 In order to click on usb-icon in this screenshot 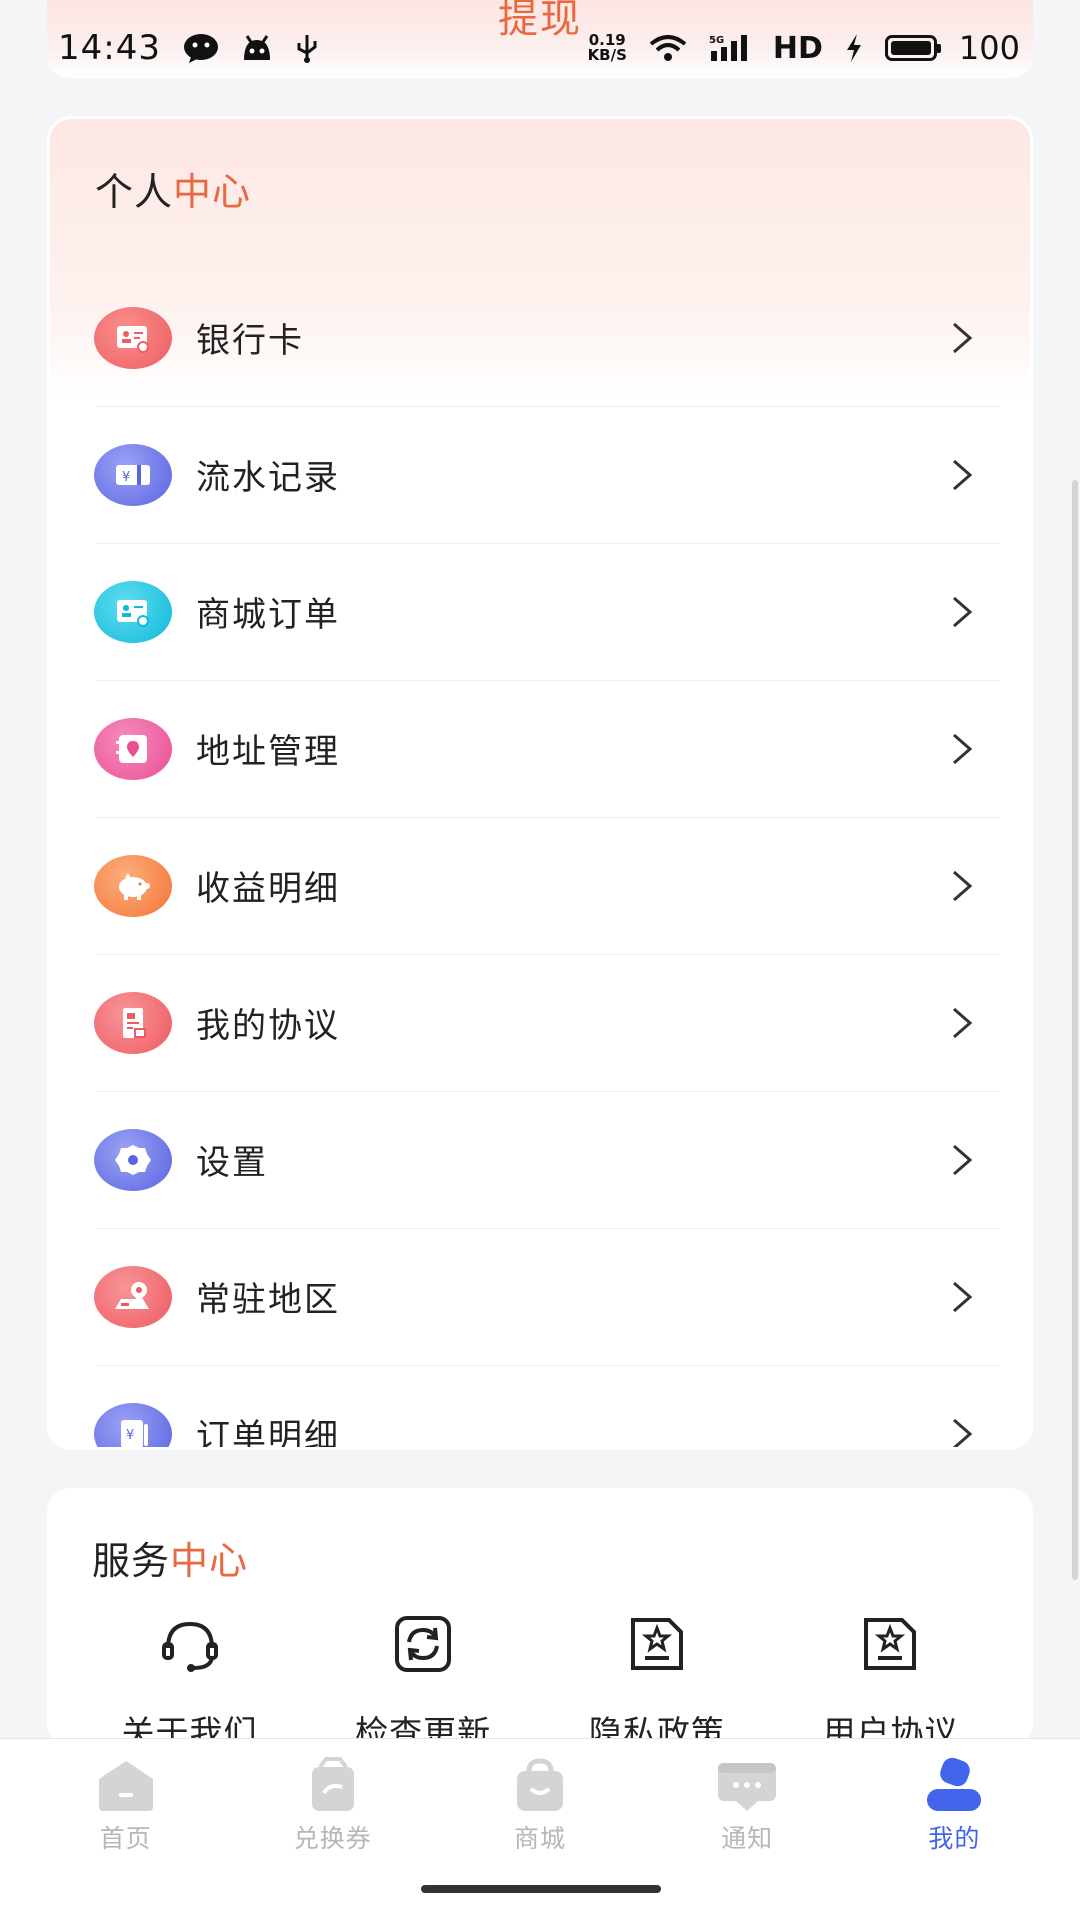, I will do `click(307, 49)`.